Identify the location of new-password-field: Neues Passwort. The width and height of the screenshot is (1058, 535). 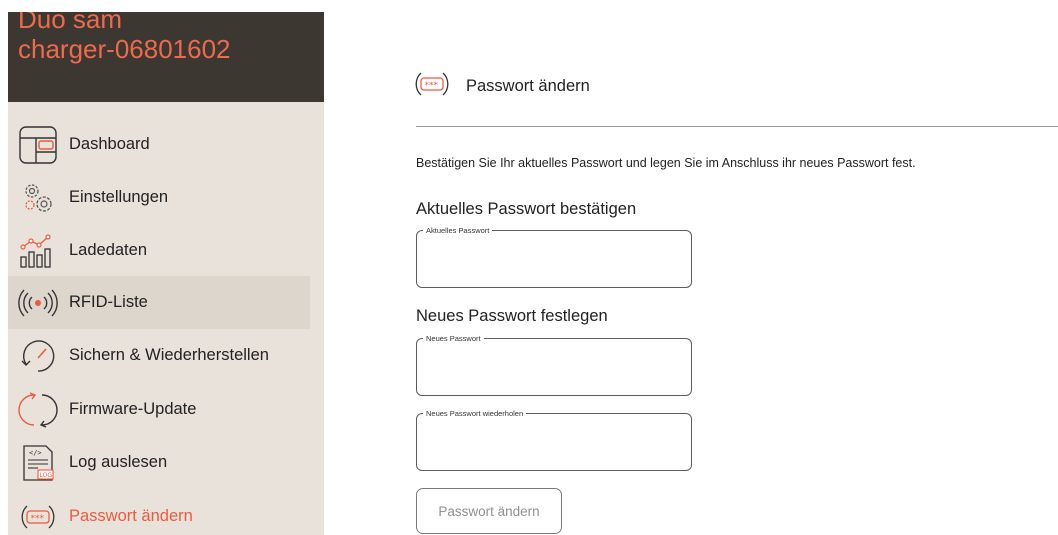
(554, 364).